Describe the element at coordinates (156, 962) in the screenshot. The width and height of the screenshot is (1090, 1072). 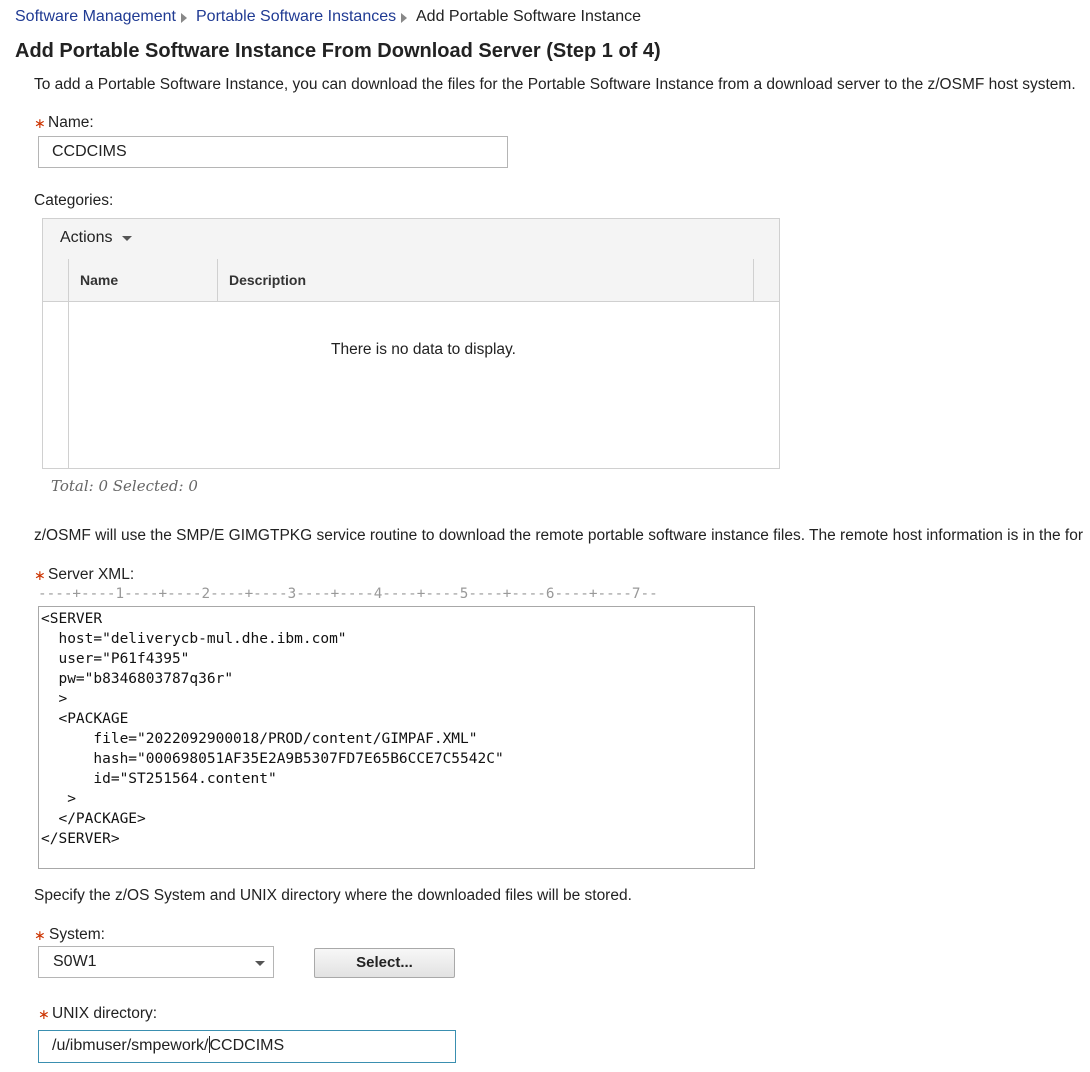
I see `system-select: S0W1` at that location.